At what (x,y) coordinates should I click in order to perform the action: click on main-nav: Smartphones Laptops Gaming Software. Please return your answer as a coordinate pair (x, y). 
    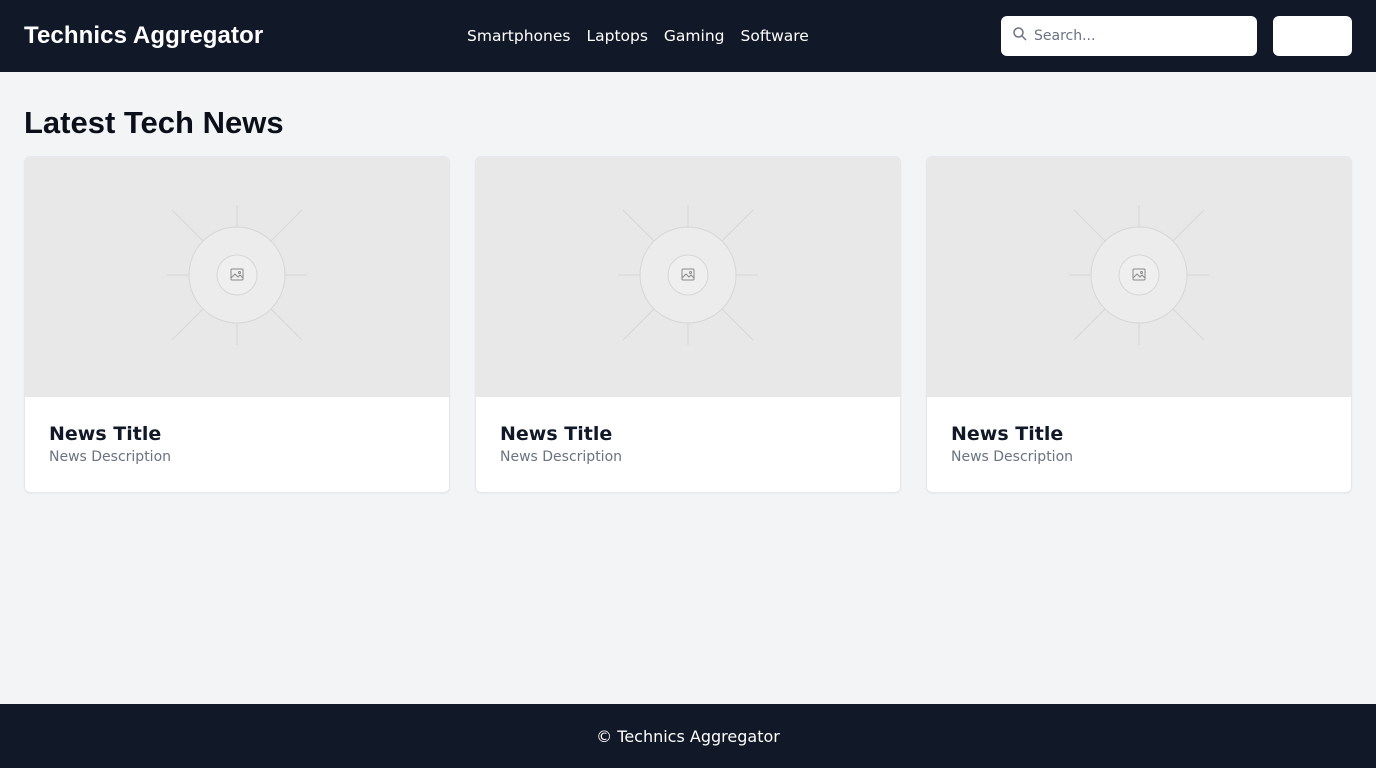
    Looking at the image, I should click on (638, 36).